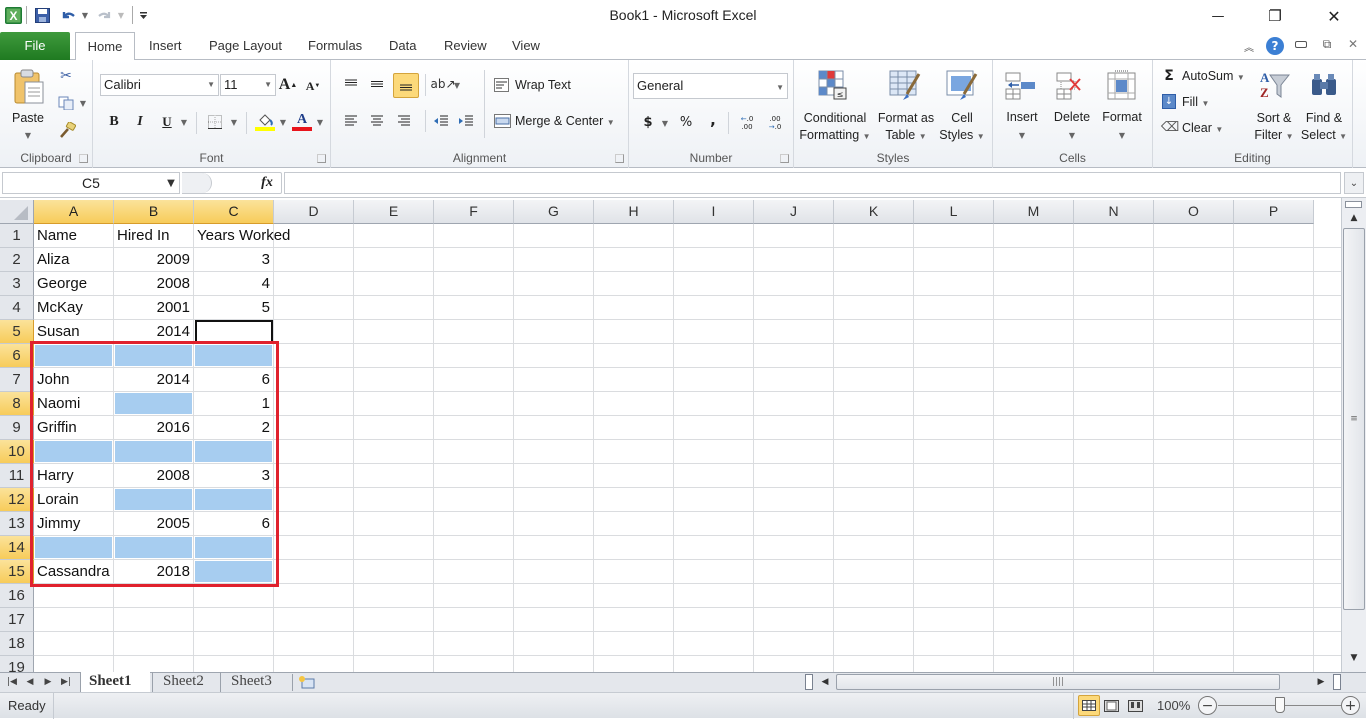 This screenshot has width=1366, height=719. Describe the element at coordinates (253, 682) in the screenshot. I see `sheet-tab-sheet3: Sheet3` at that location.